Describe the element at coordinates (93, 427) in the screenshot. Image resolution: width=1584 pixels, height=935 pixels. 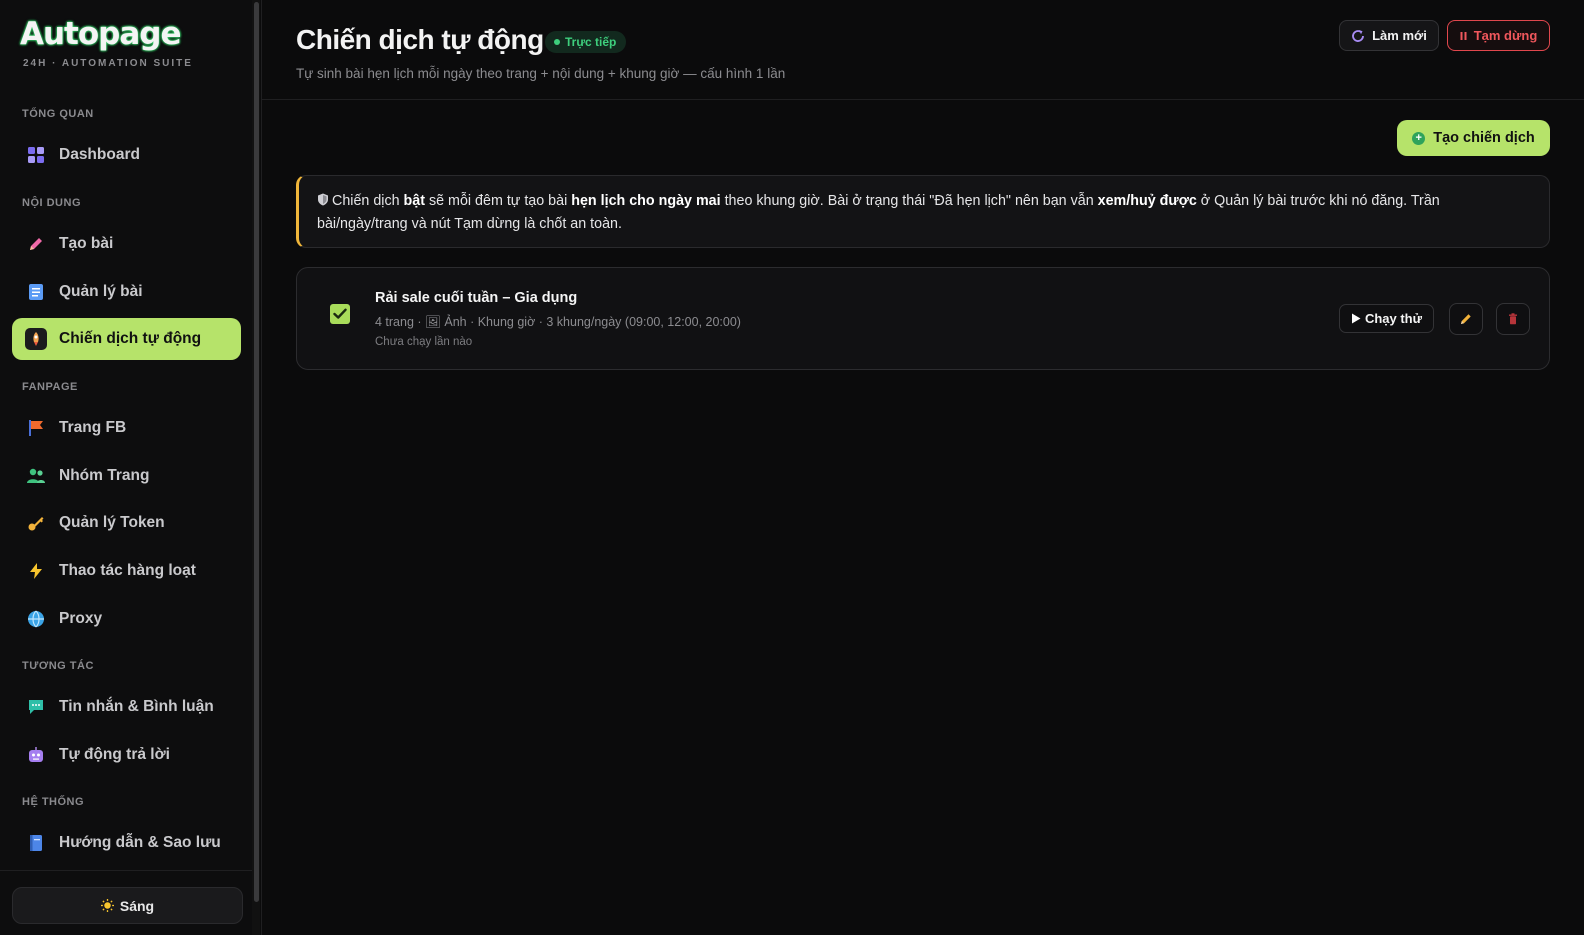
I see `sidebar-item-label: Trang FB` at that location.